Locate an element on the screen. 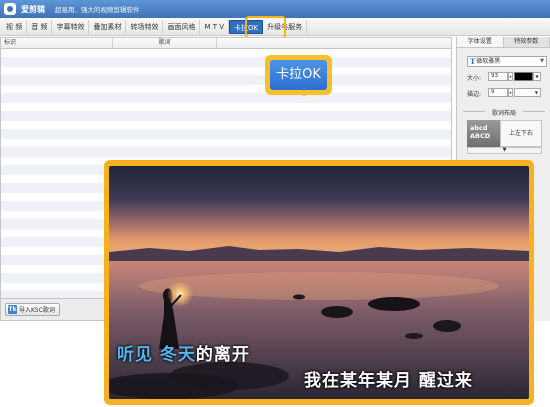 This screenshot has width=550, height=407. column-header-lyric: 歌词 is located at coordinates (165, 43).